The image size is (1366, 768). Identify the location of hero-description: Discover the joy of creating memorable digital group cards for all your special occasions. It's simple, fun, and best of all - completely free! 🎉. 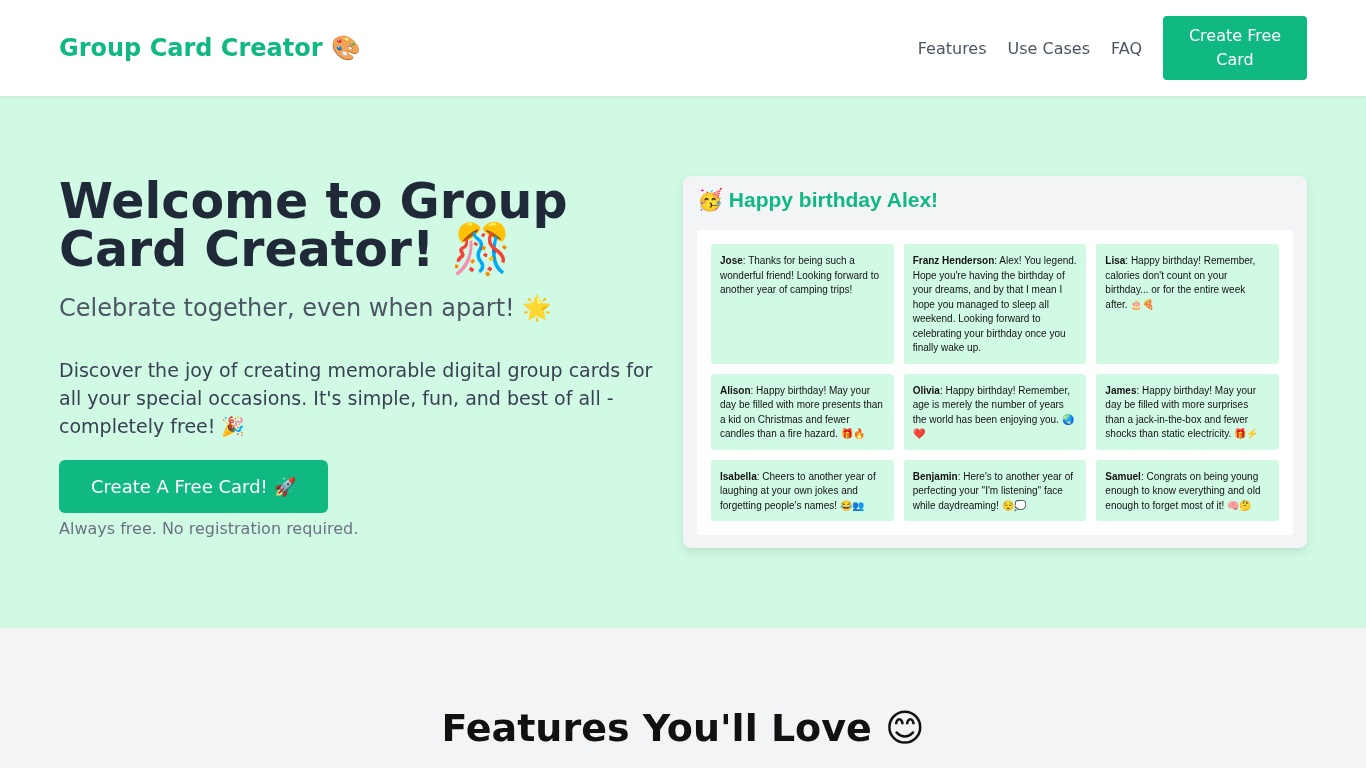
(356, 398).